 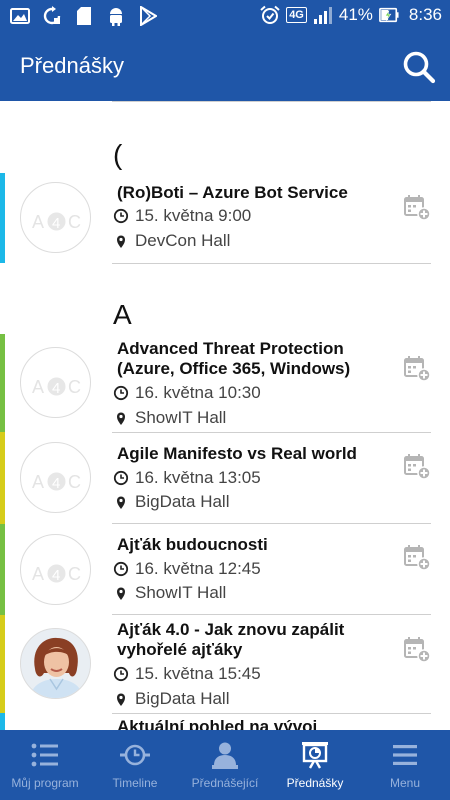 I want to click on nav-label: Menu, so click(x=405, y=783).